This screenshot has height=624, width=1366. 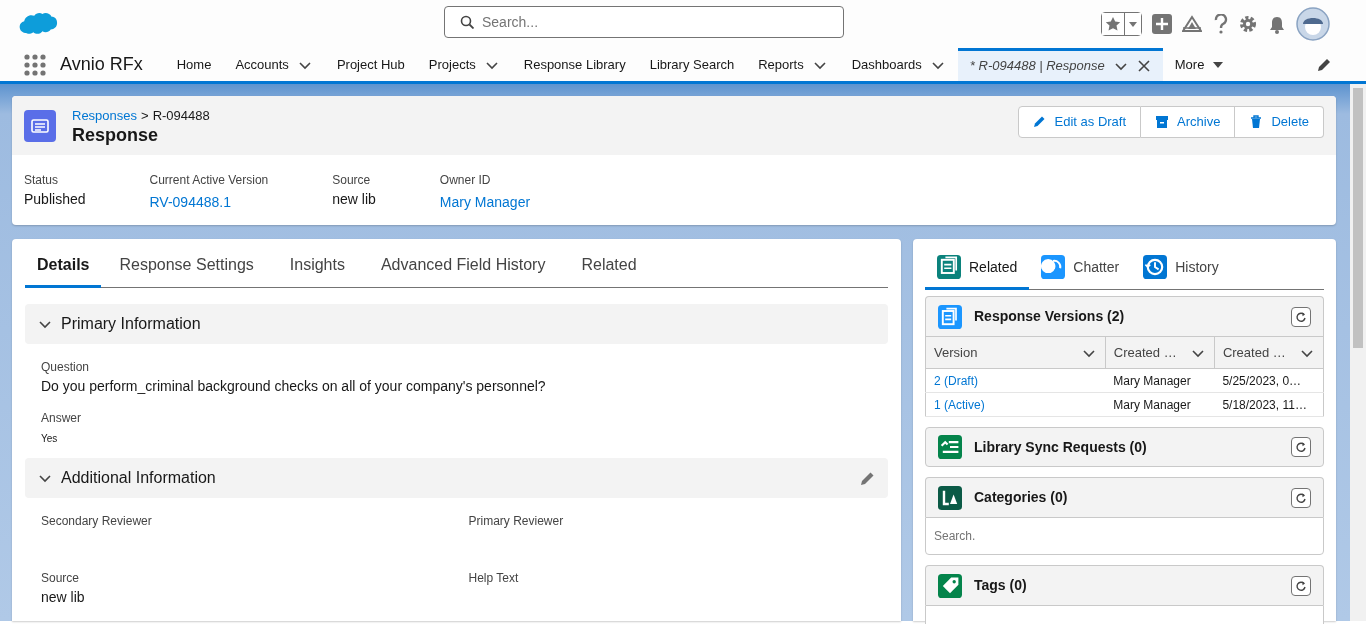 I want to click on favorites-menu-button, so click(x=1132, y=24).